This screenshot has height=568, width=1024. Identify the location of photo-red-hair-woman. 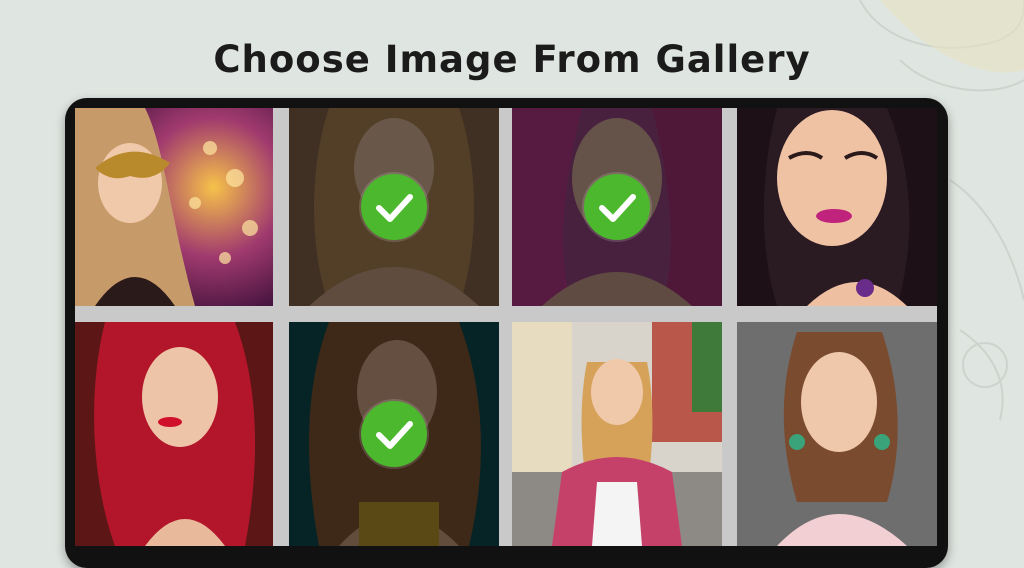
(174, 434).